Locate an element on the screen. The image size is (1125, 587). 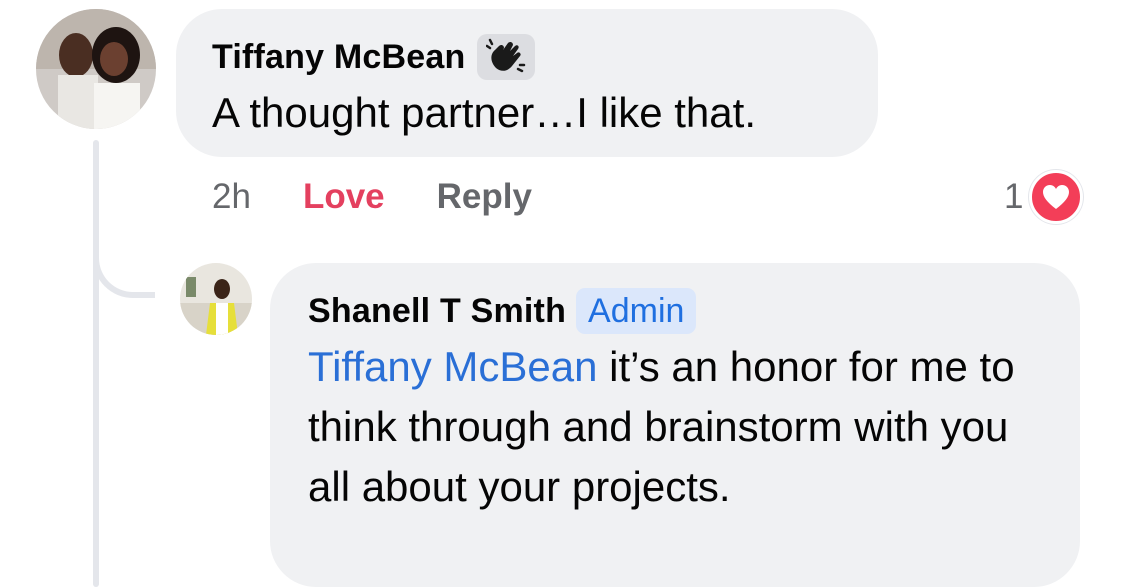
reaction-summary: 1 is located at coordinates (1044, 197).